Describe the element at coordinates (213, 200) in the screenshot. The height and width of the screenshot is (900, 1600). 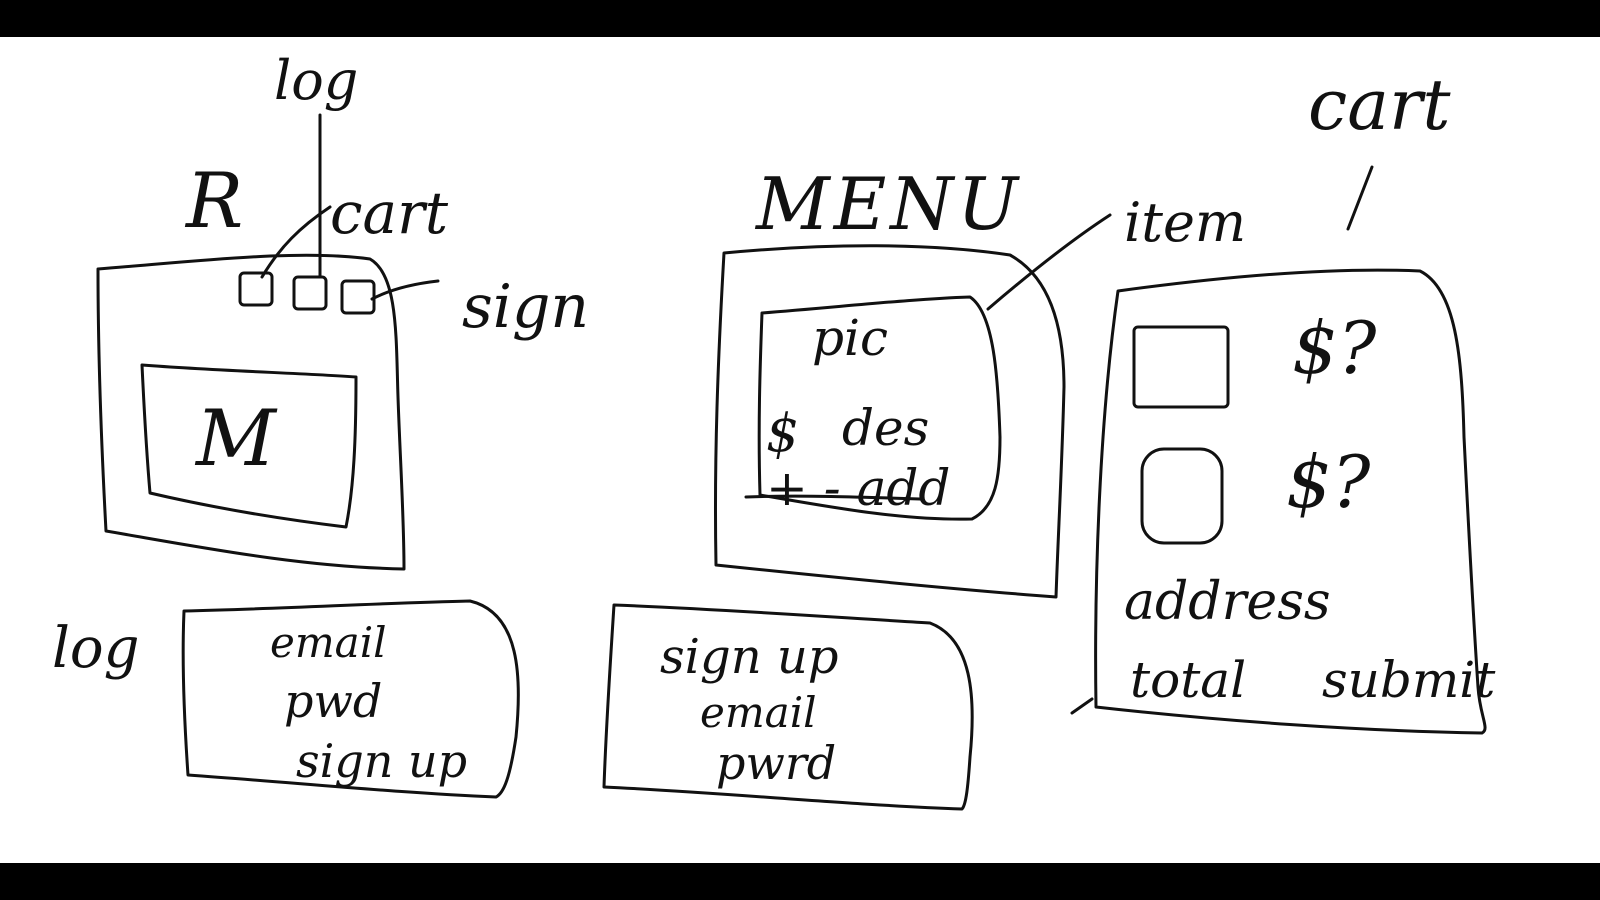
I see `logo-label: R` at that location.